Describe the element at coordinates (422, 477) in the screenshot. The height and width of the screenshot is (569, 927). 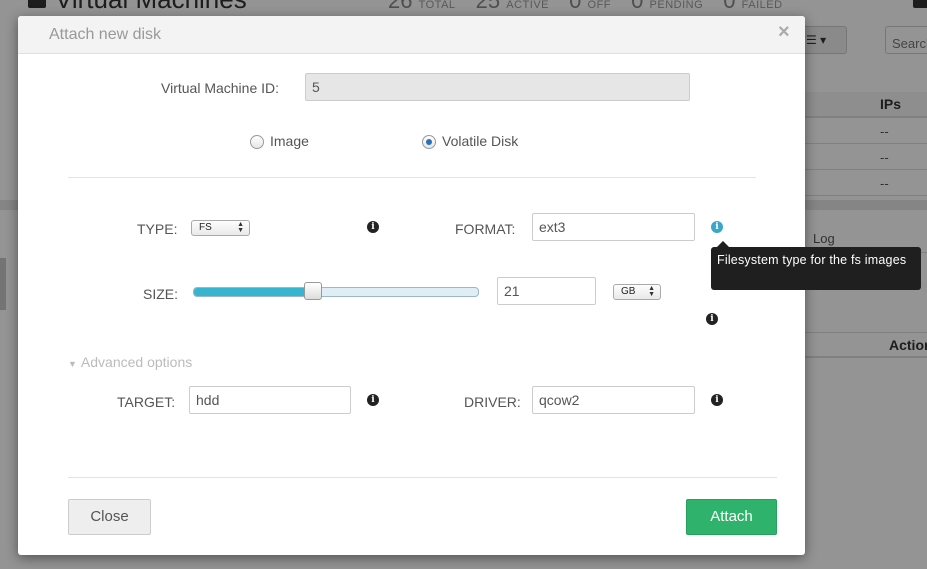
I see `footer-divider` at that location.